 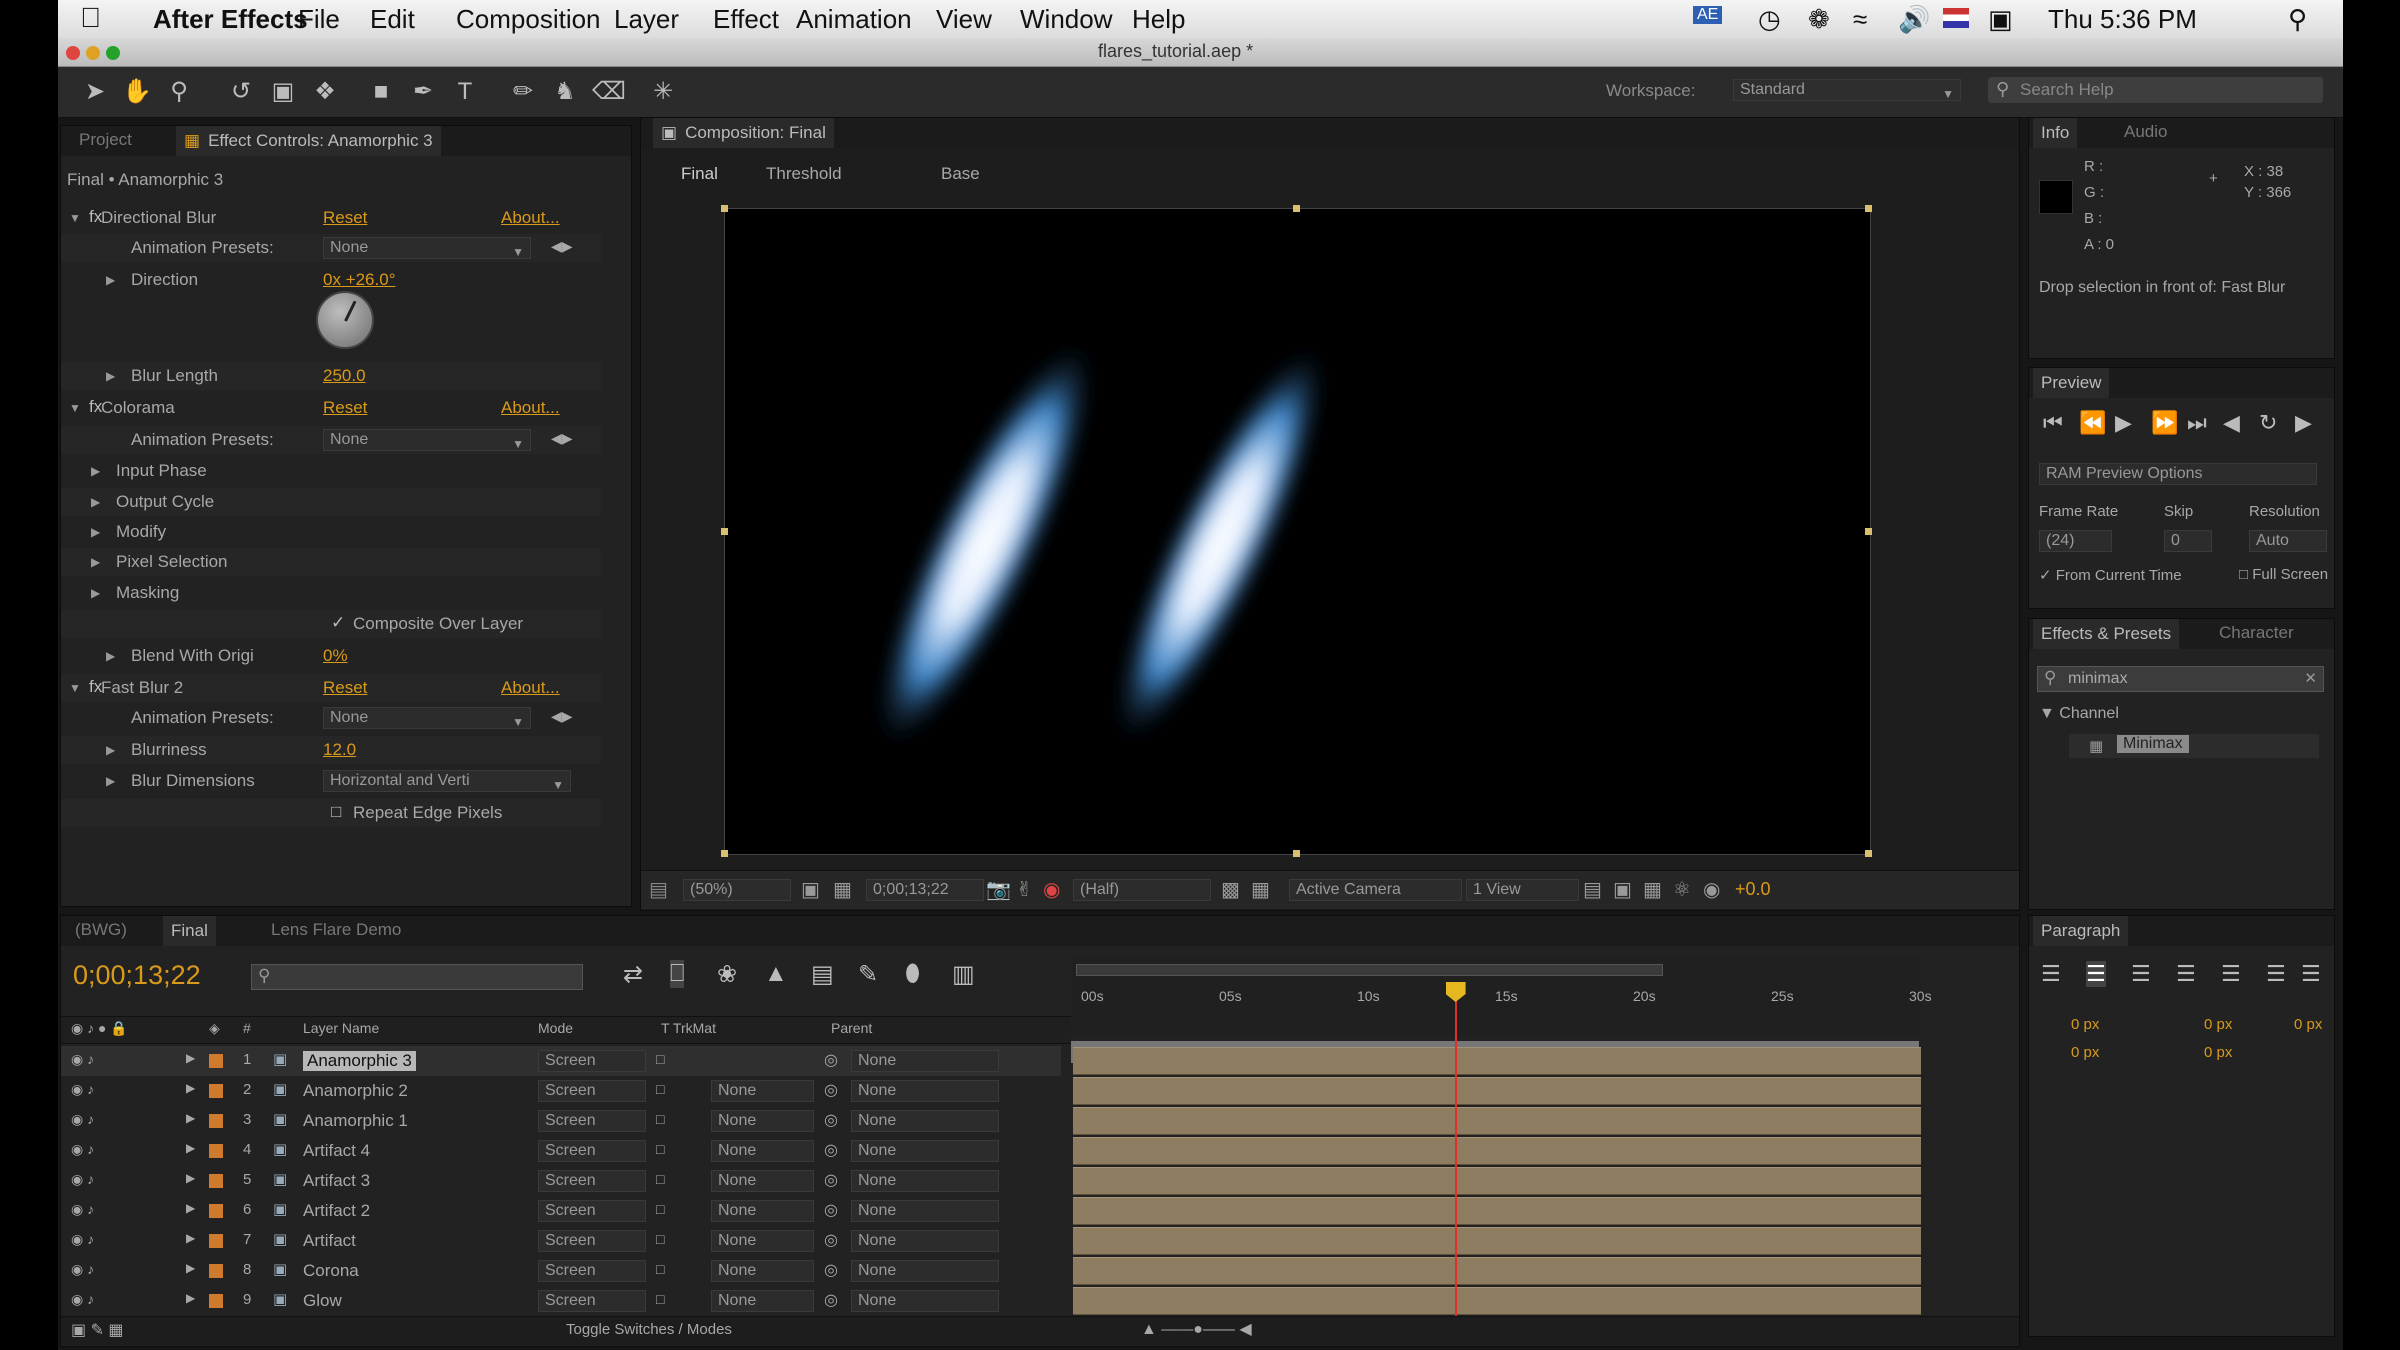 What do you see at coordinates (1196, 1329) in the screenshot?
I see `zoom-slider: ▲ ——●—— ◀` at bounding box center [1196, 1329].